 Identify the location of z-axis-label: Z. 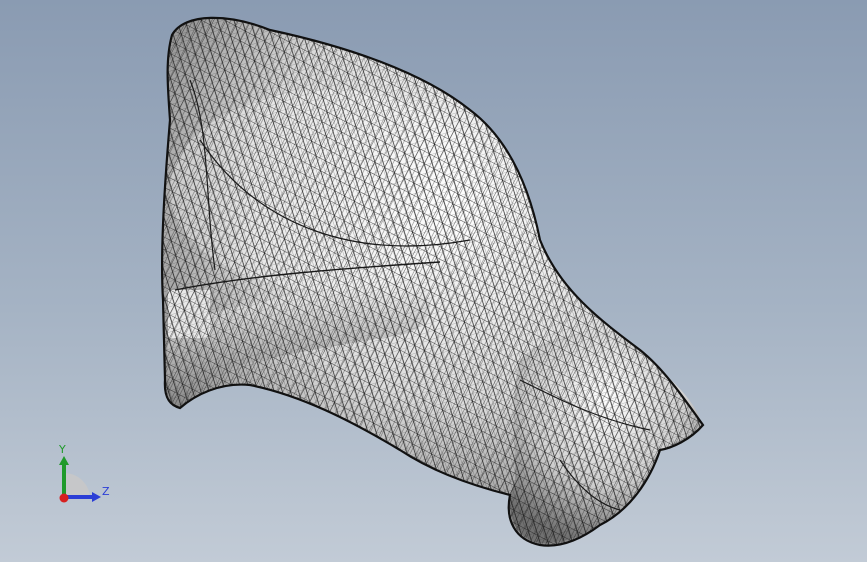
(106, 491).